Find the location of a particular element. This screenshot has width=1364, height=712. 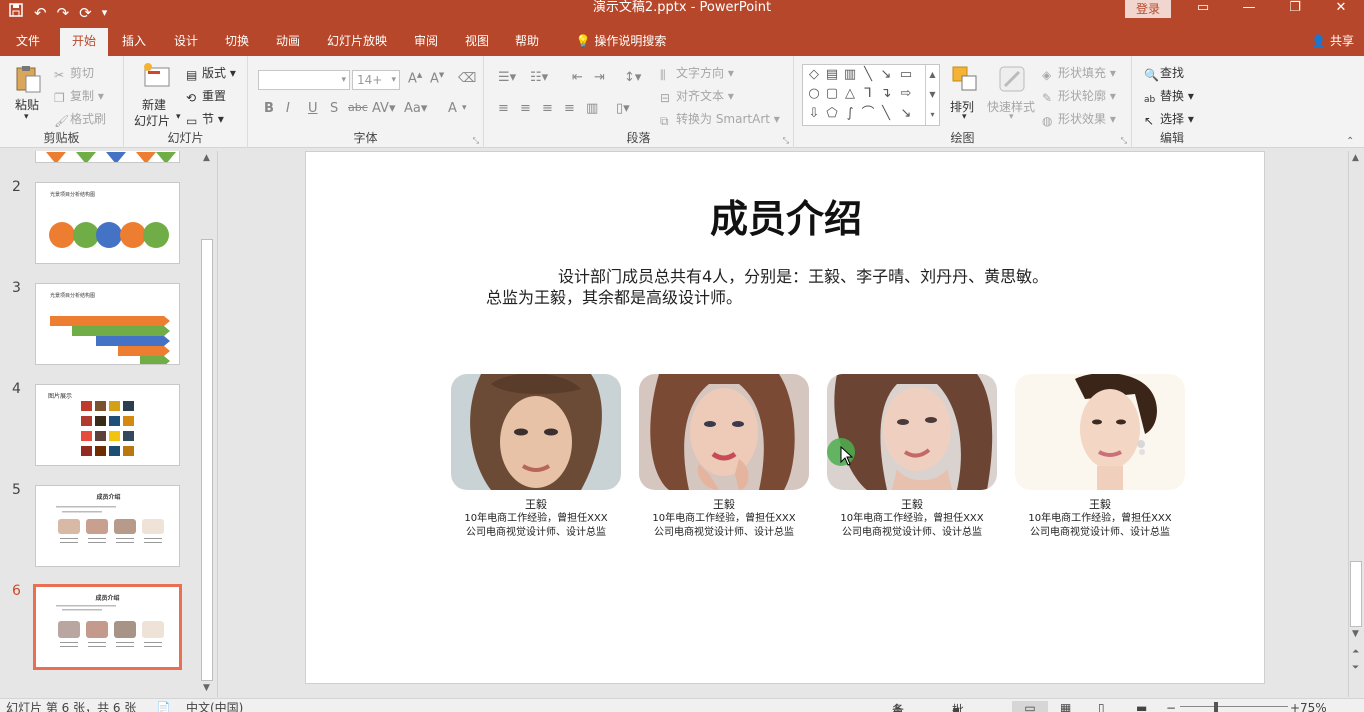

login-button: 登录 is located at coordinates (1148, 9).